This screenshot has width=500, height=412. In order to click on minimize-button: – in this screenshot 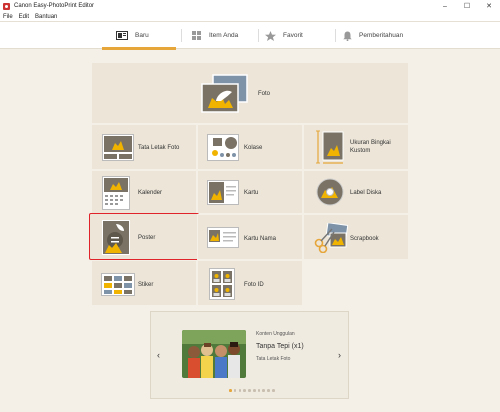, I will do `click(445, 6)`.